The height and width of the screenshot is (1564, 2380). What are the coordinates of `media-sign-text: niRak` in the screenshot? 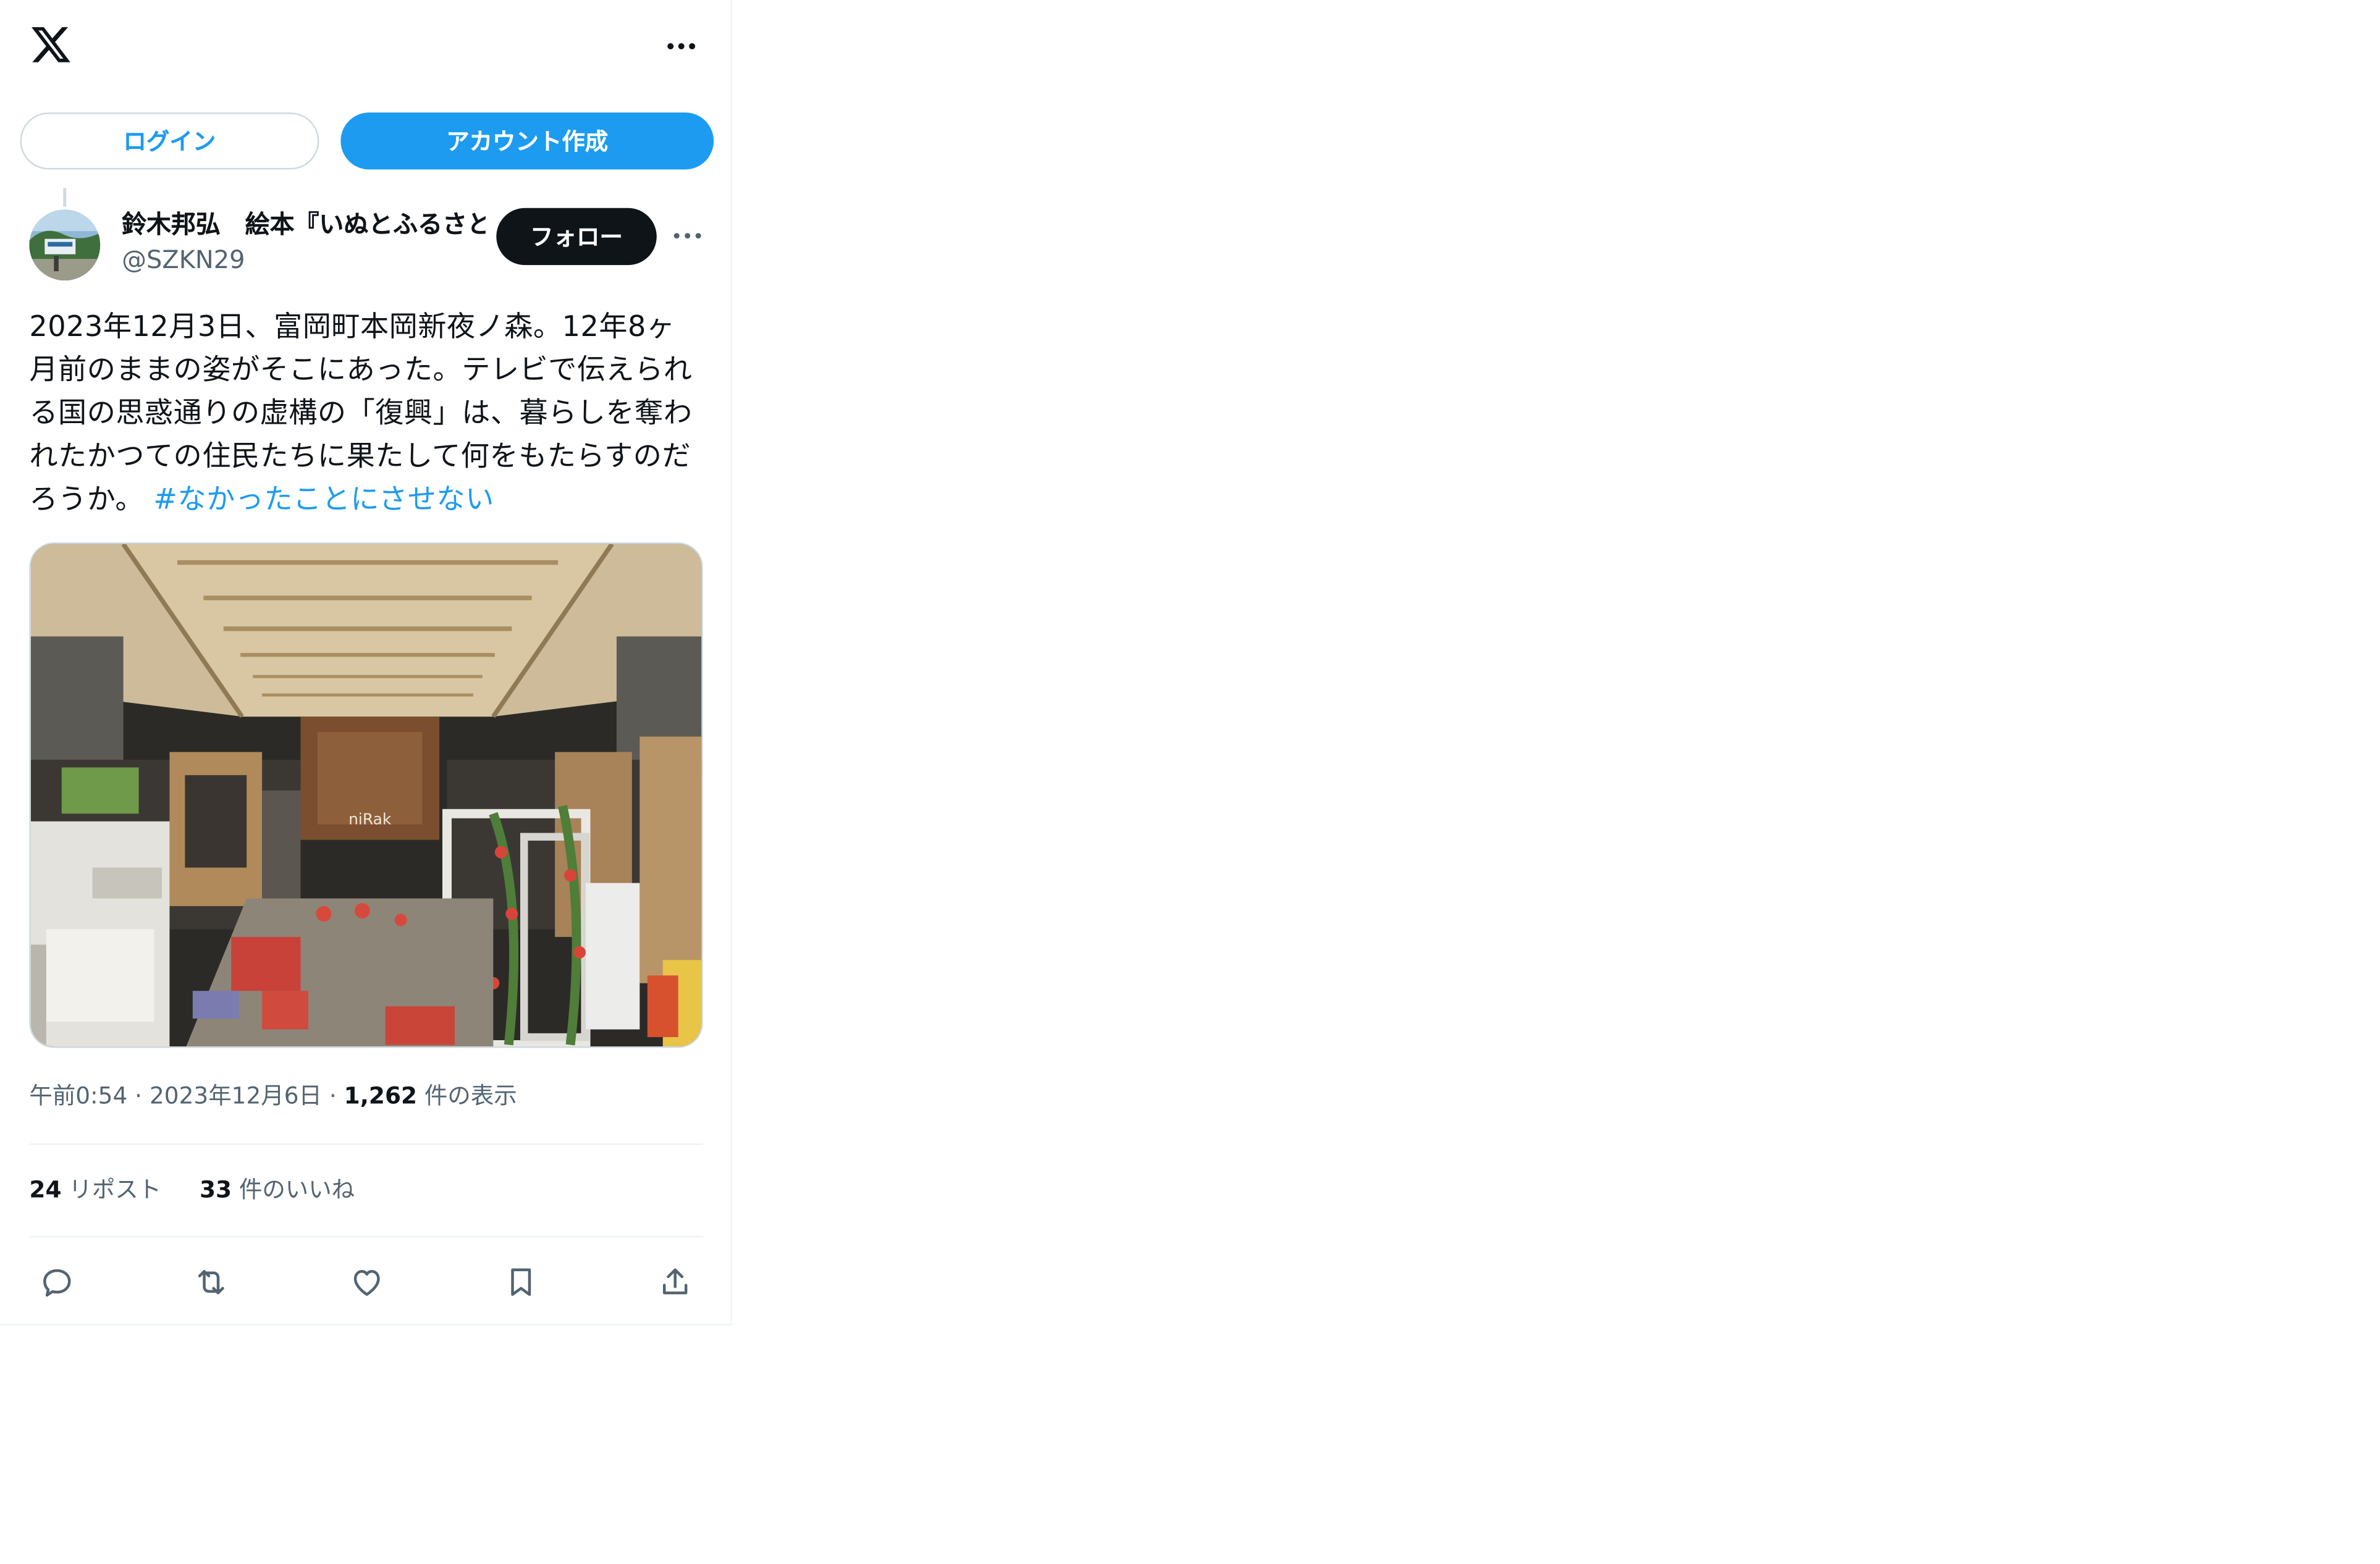 It's located at (370, 819).